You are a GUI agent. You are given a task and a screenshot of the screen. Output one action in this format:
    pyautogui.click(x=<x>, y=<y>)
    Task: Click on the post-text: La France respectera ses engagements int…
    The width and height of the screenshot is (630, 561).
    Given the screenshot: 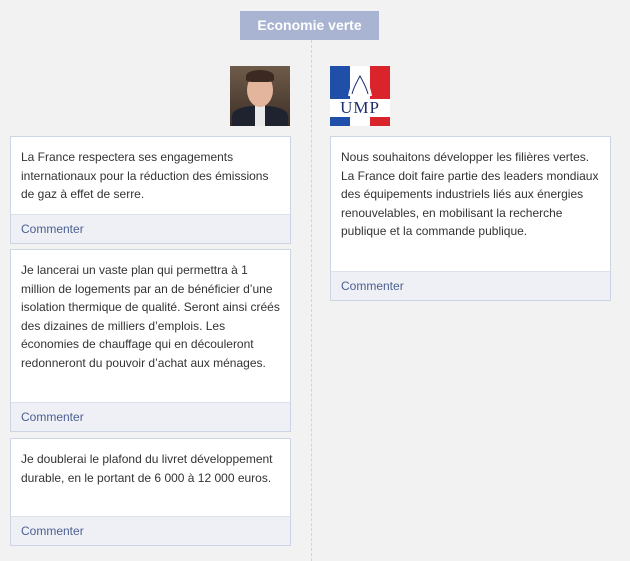 What is the action you would take?
    pyautogui.click(x=145, y=175)
    